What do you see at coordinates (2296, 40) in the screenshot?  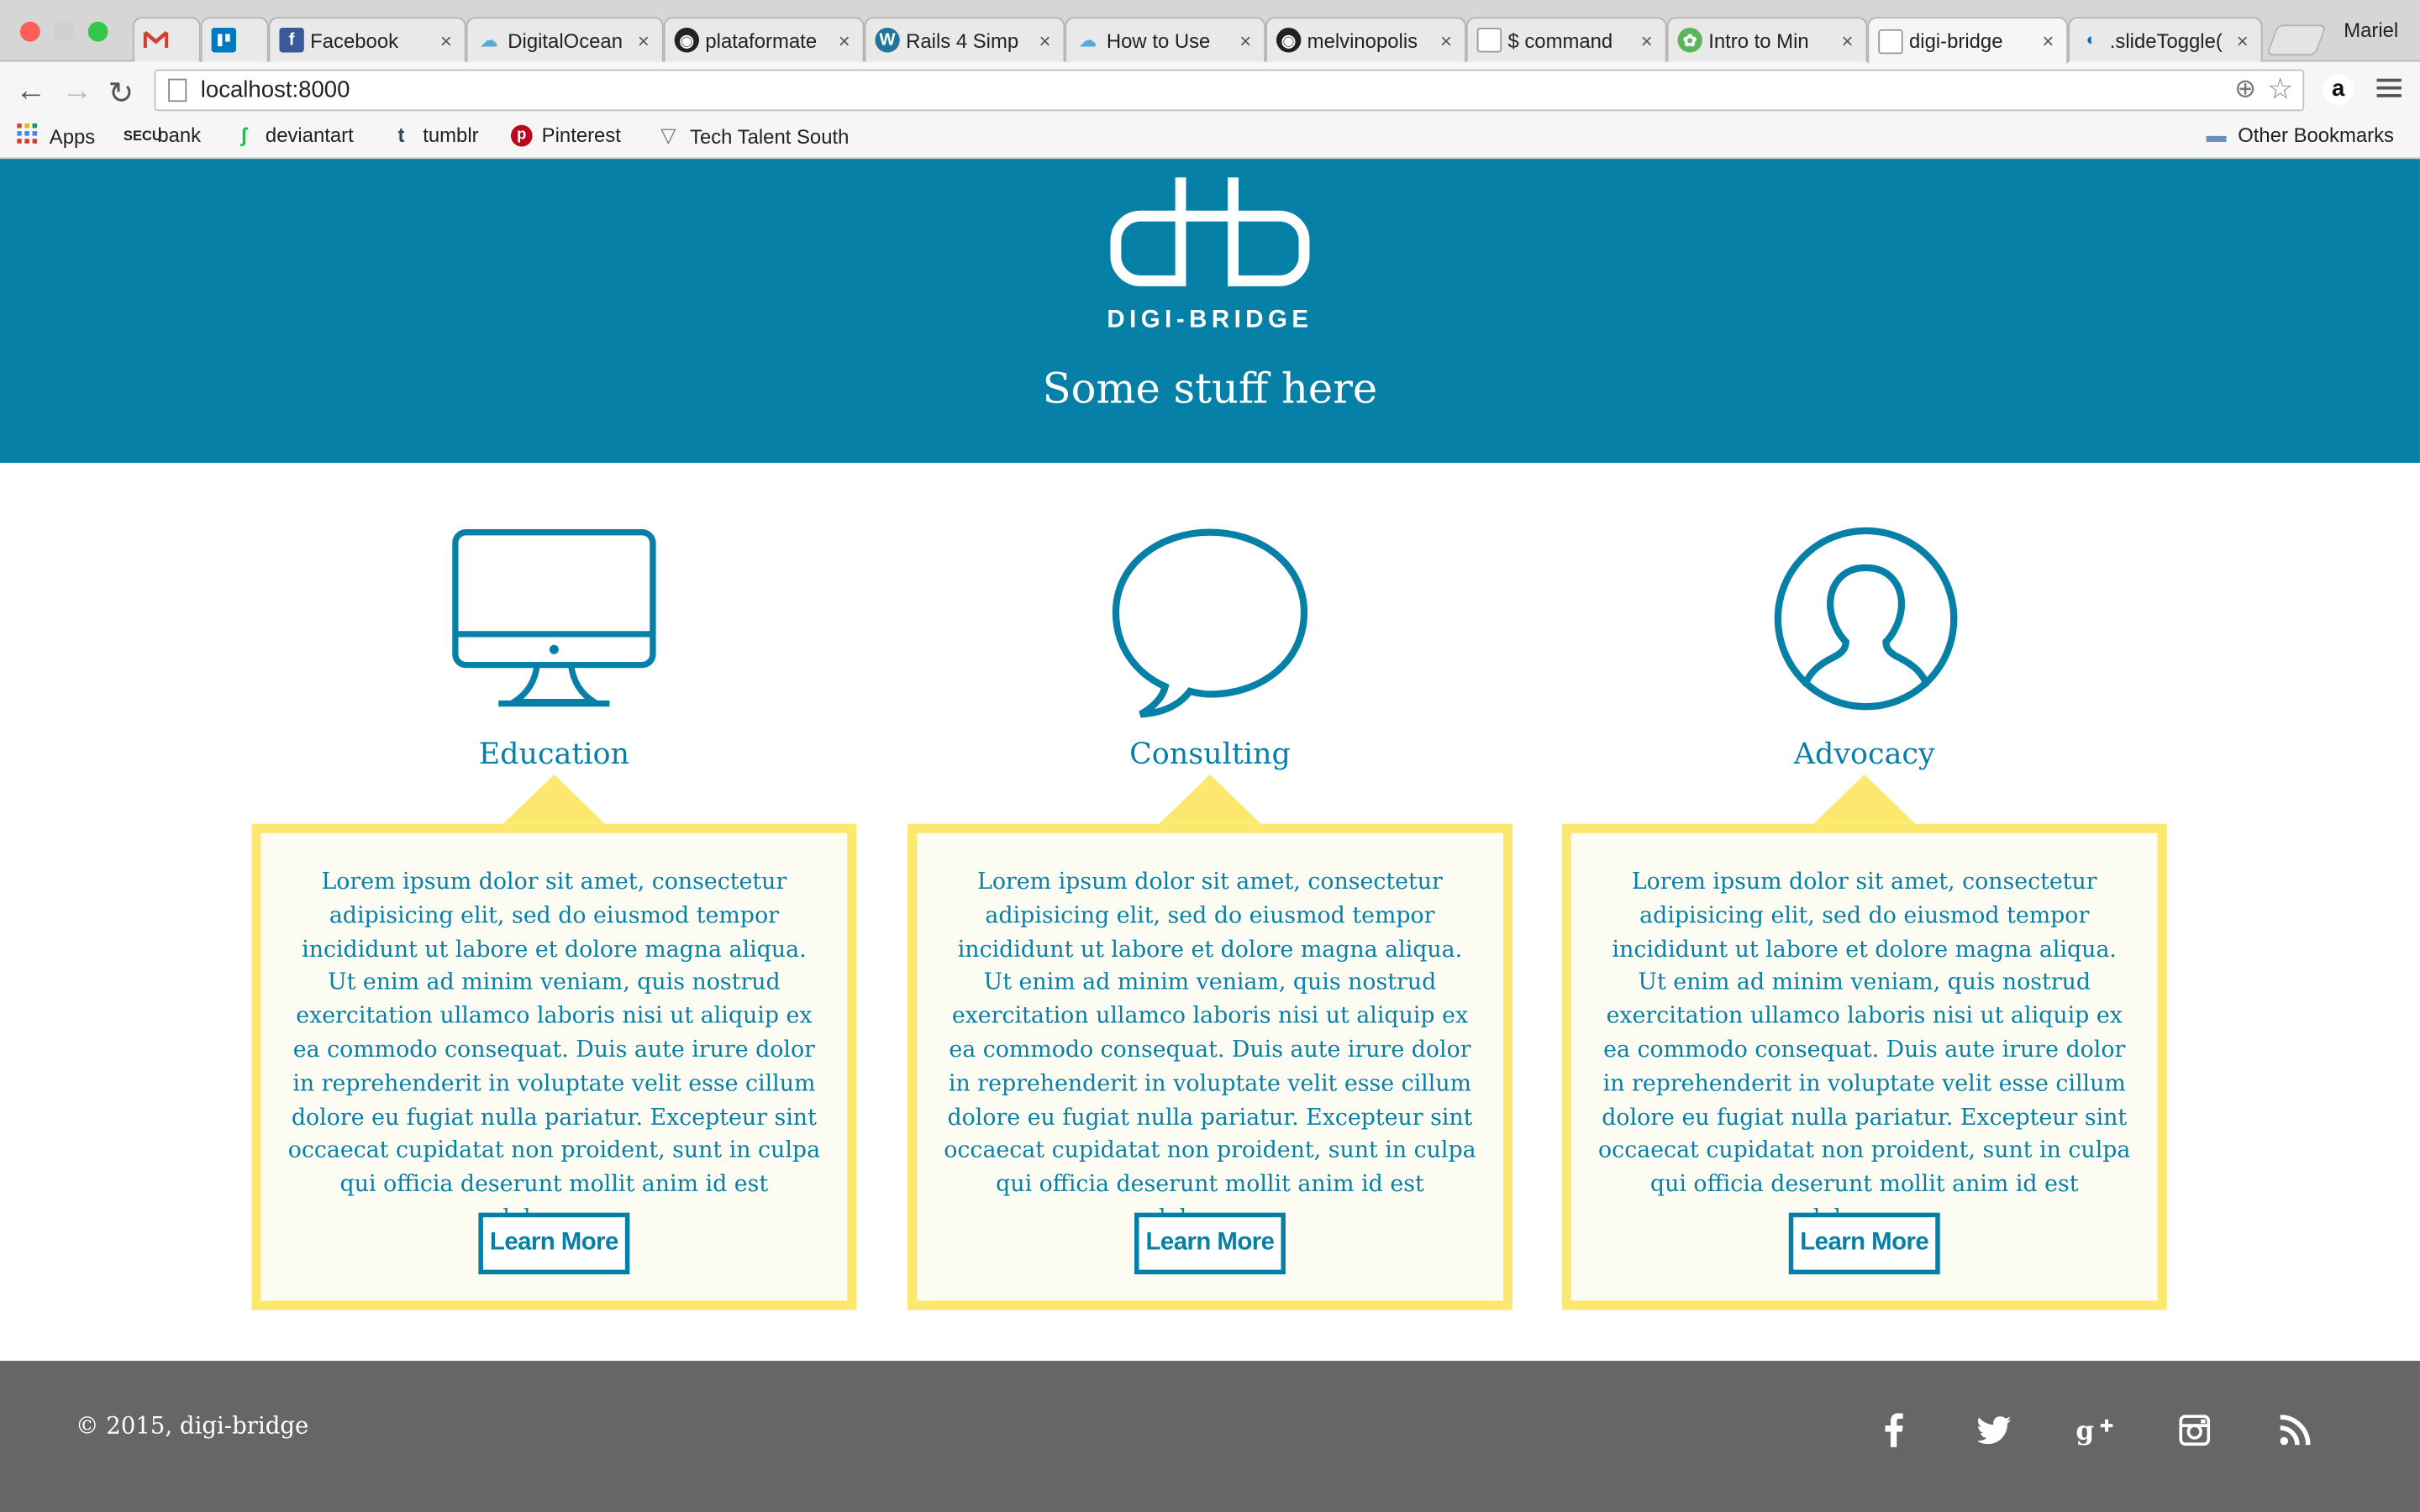 I see `new-tab-button` at bounding box center [2296, 40].